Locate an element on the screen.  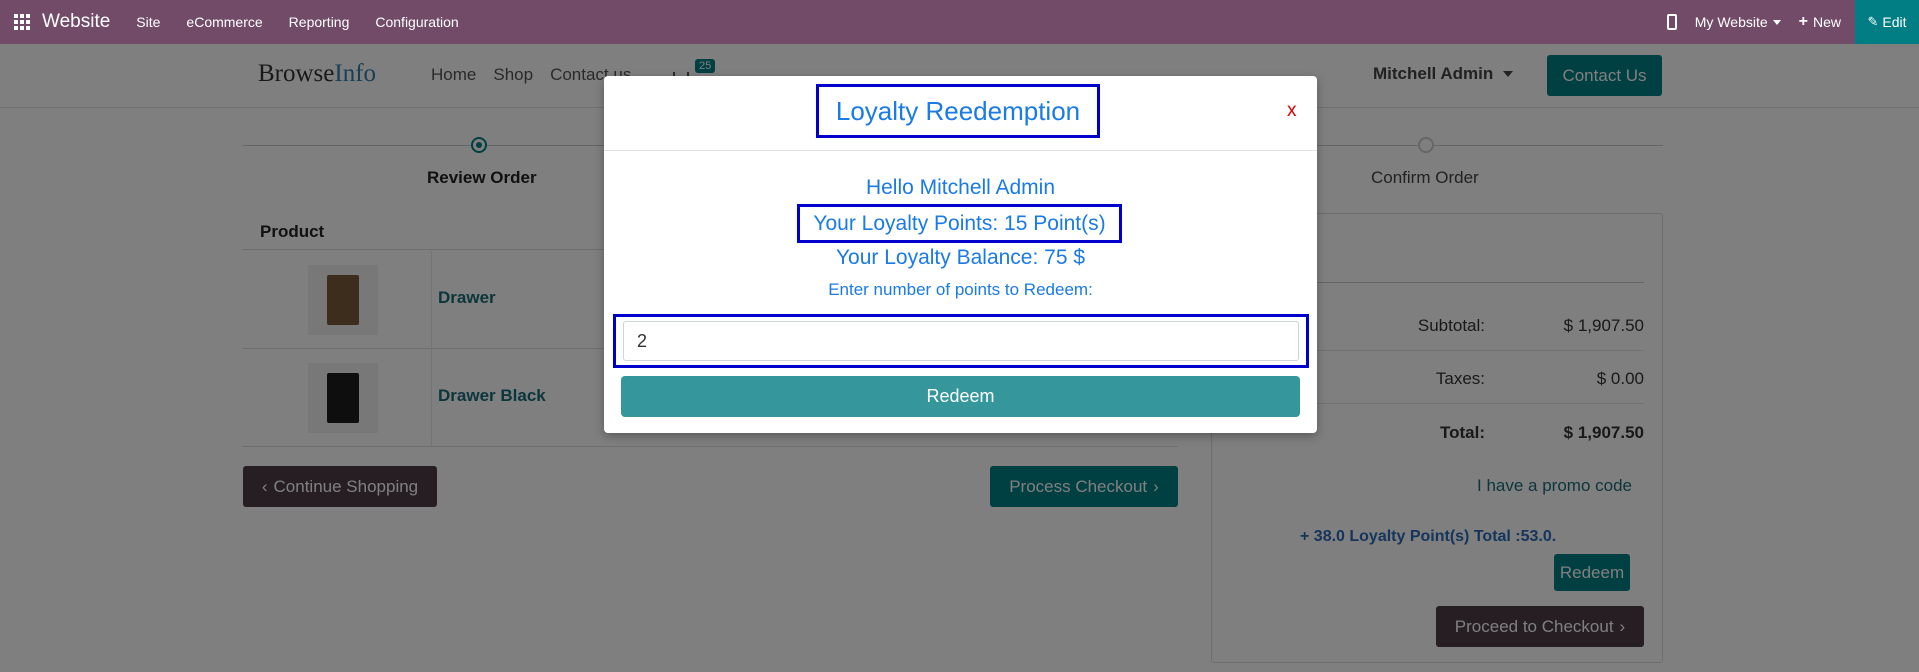
modal-header: Loyalty Reedemption x is located at coordinates (960, 113).